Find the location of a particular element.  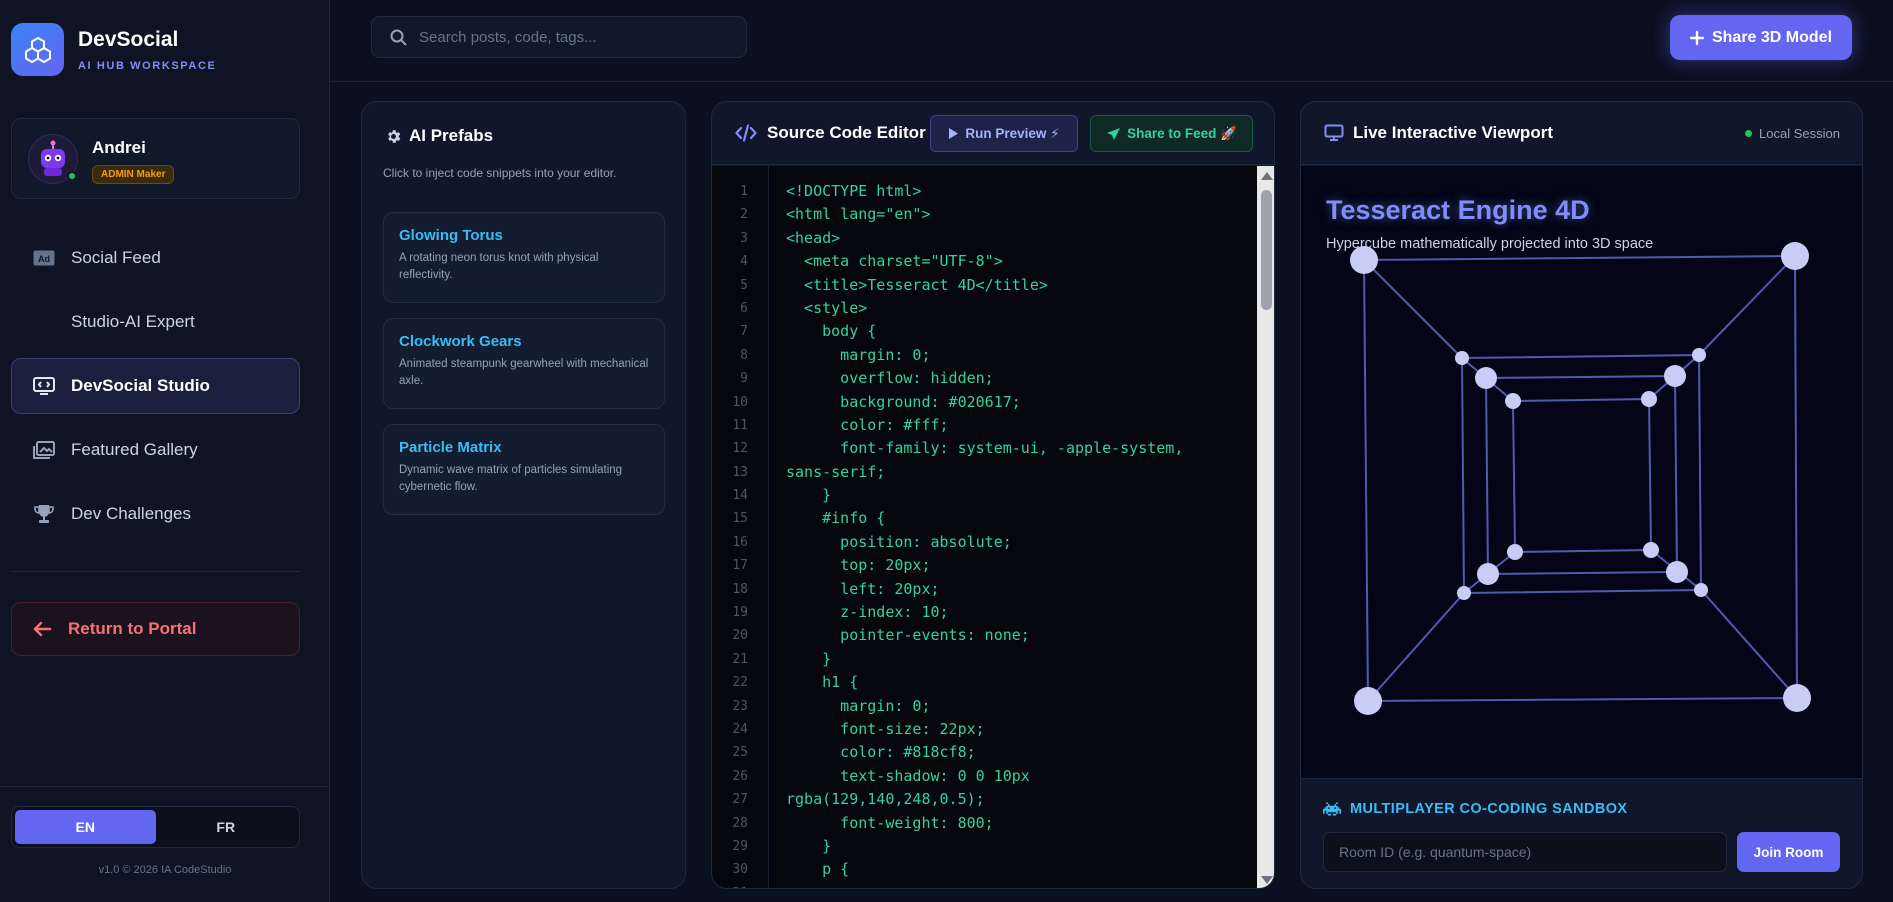

line-number: 12 is located at coordinates (740, 449).